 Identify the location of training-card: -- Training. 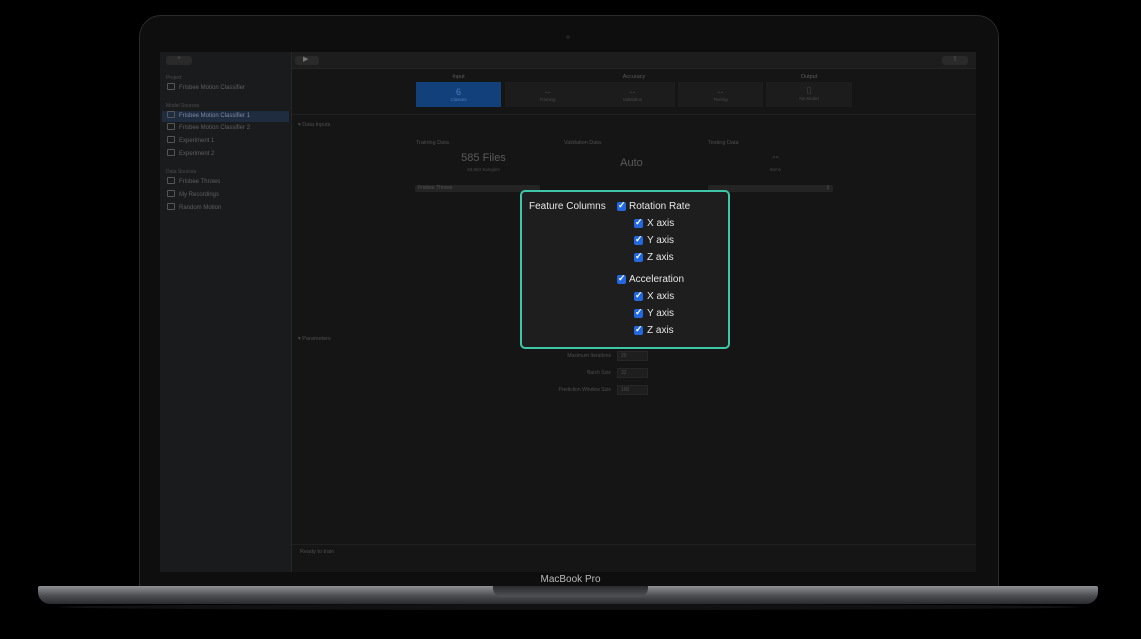
(547, 94).